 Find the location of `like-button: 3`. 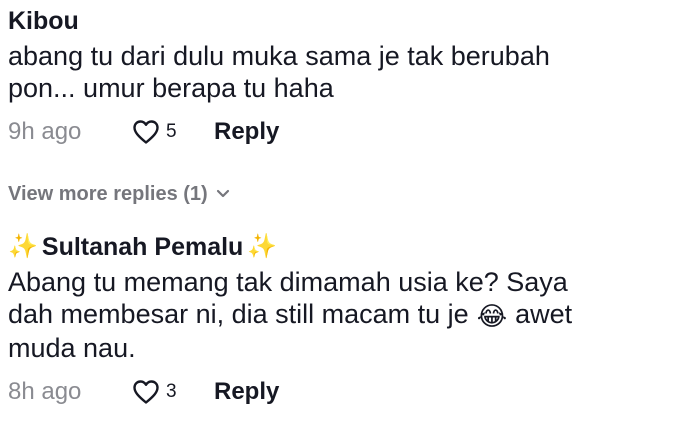

like-button: 3 is located at coordinates (173, 392).